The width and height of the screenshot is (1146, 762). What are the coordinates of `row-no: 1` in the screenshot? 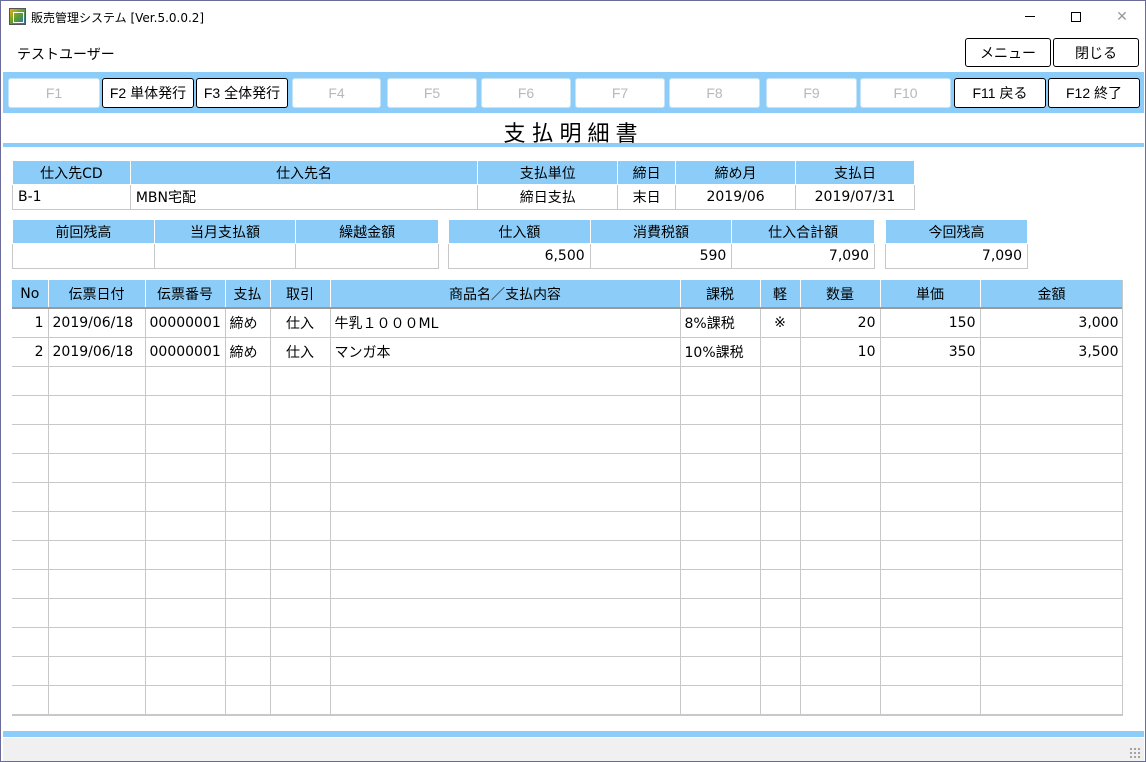 It's located at (30, 322).